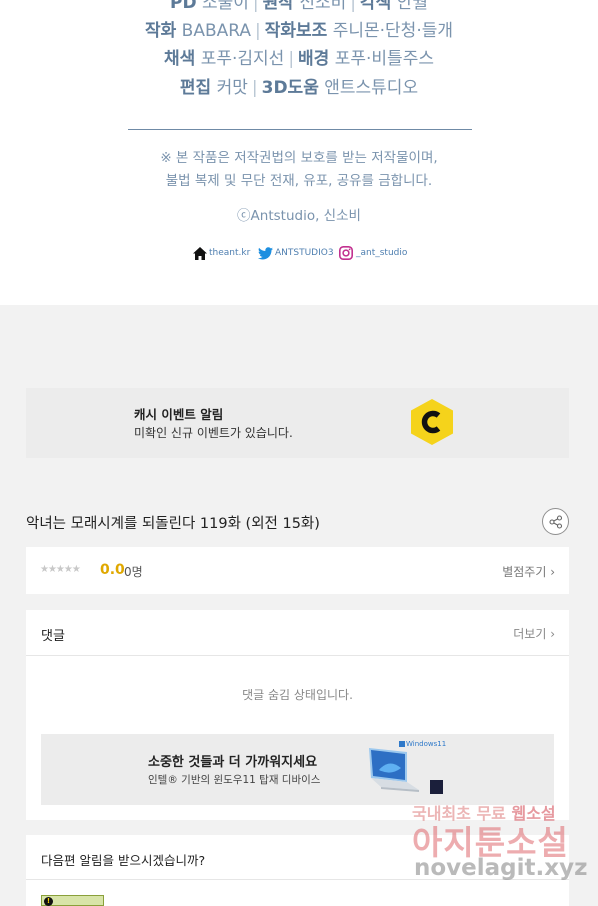 Image resolution: width=598 pixels, height=906 pixels. What do you see at coordinates (297, 423) in the screenshot?
I see `cash-event-banner: 캐시 이벤트 알림 미확인 신규 이벤트가 있습니다.` at bounding box center [297, 423].